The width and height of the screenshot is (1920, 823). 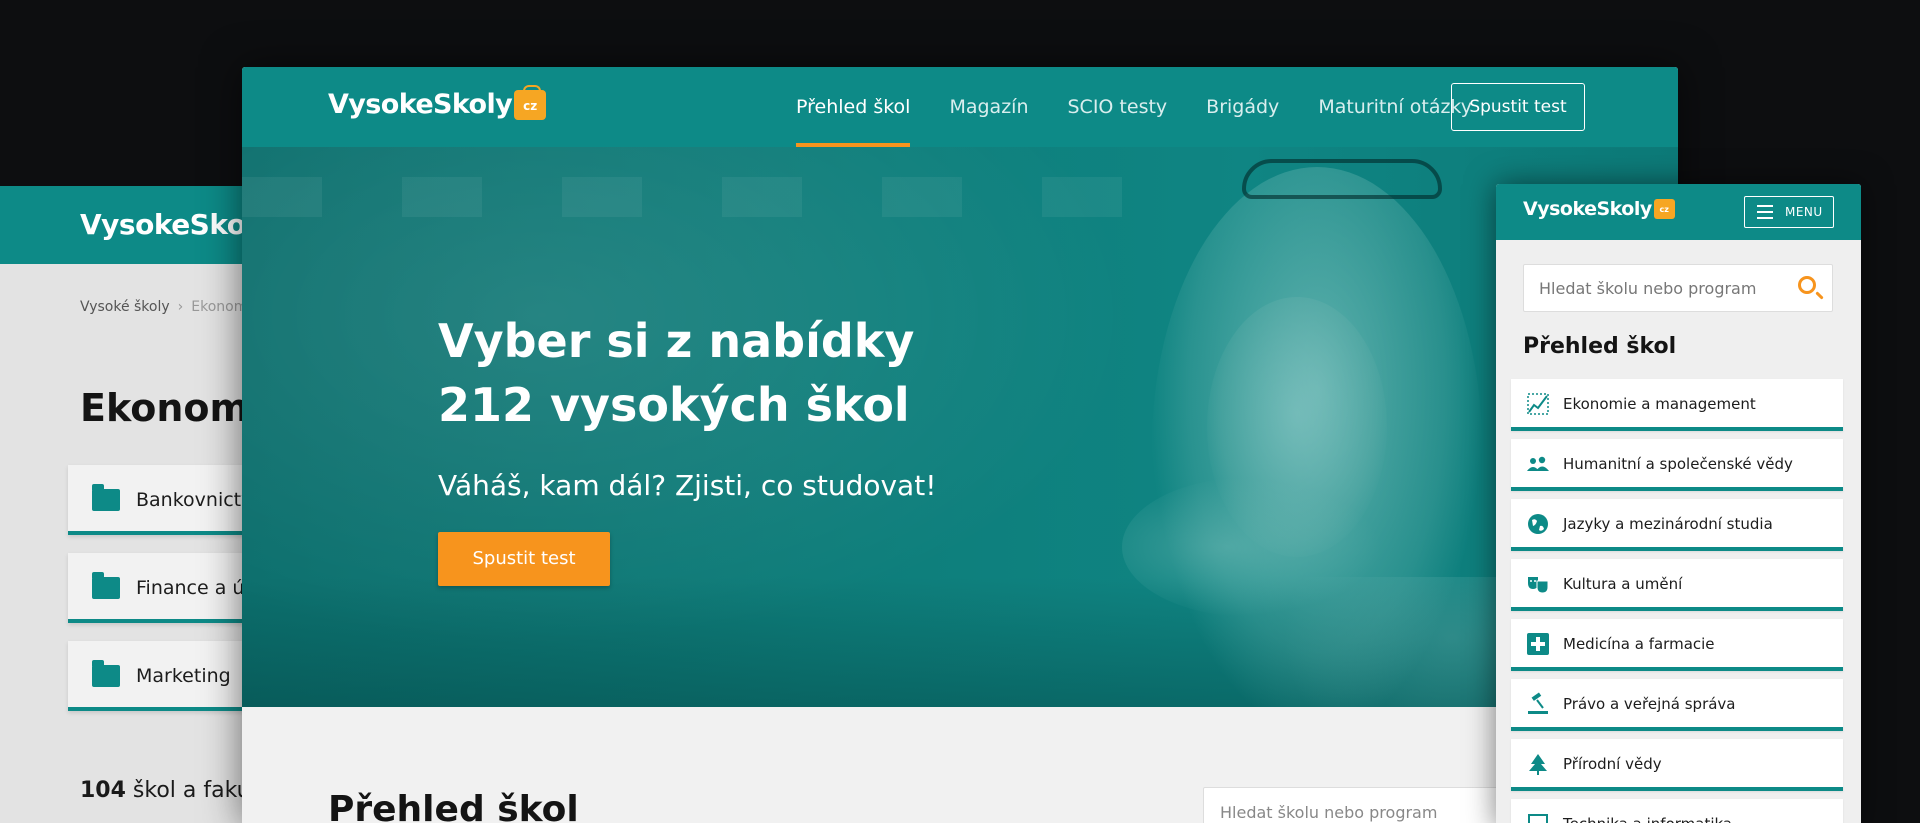 I want to click on category-item-humanitni: Humanitní a společenské vědy, so click(x=1677, y=465).